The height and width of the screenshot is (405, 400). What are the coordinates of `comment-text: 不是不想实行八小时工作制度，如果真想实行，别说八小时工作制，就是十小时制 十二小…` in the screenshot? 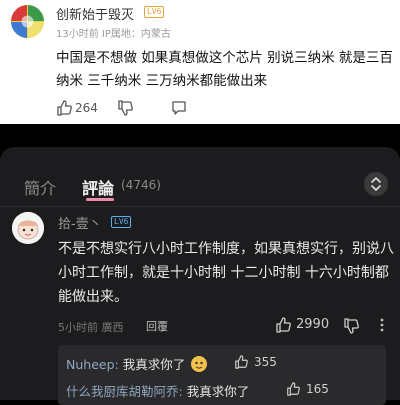 It's located at (226, 273).